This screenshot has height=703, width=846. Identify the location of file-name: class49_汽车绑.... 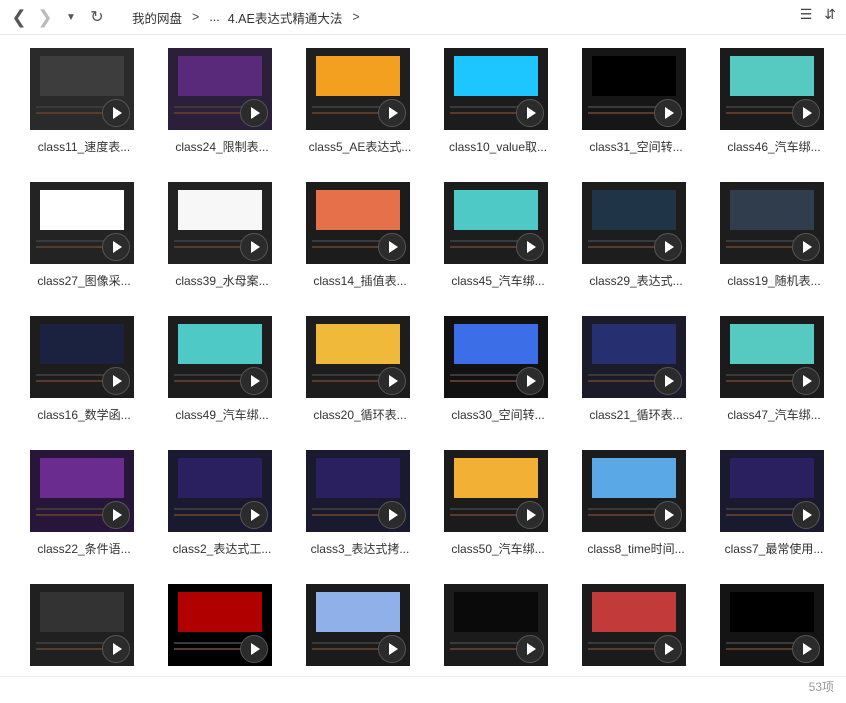
(222, 414).